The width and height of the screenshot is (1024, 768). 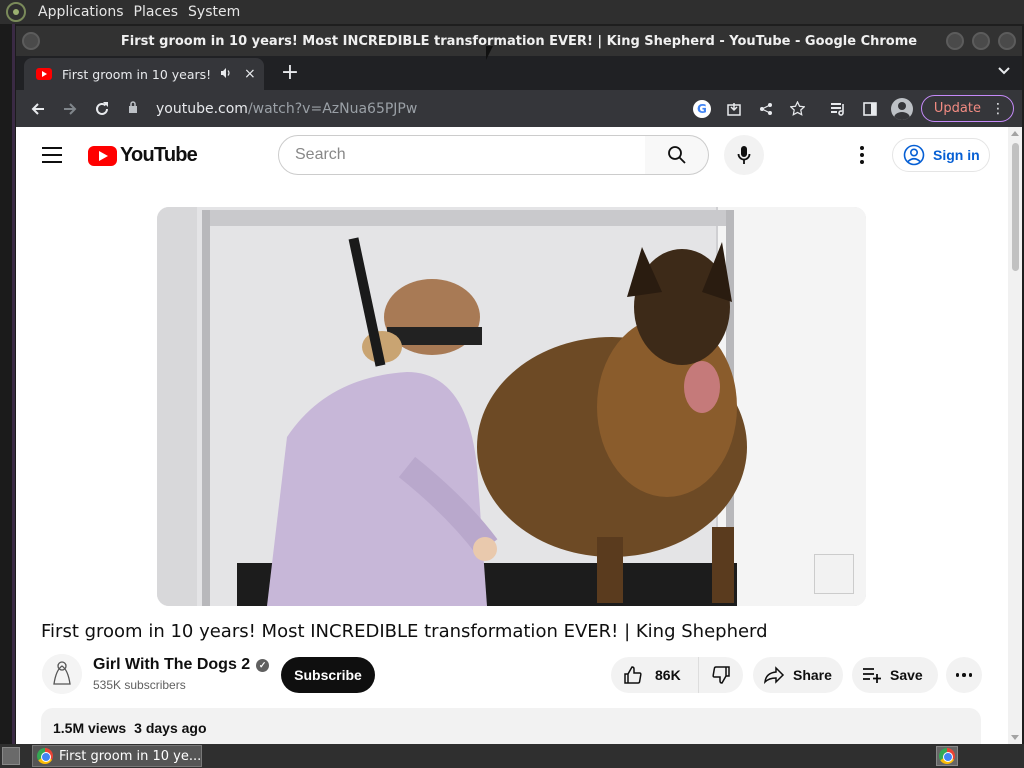 I want to click on youtube-header: YouTube Search Sign in, so click(x=512, y=155).